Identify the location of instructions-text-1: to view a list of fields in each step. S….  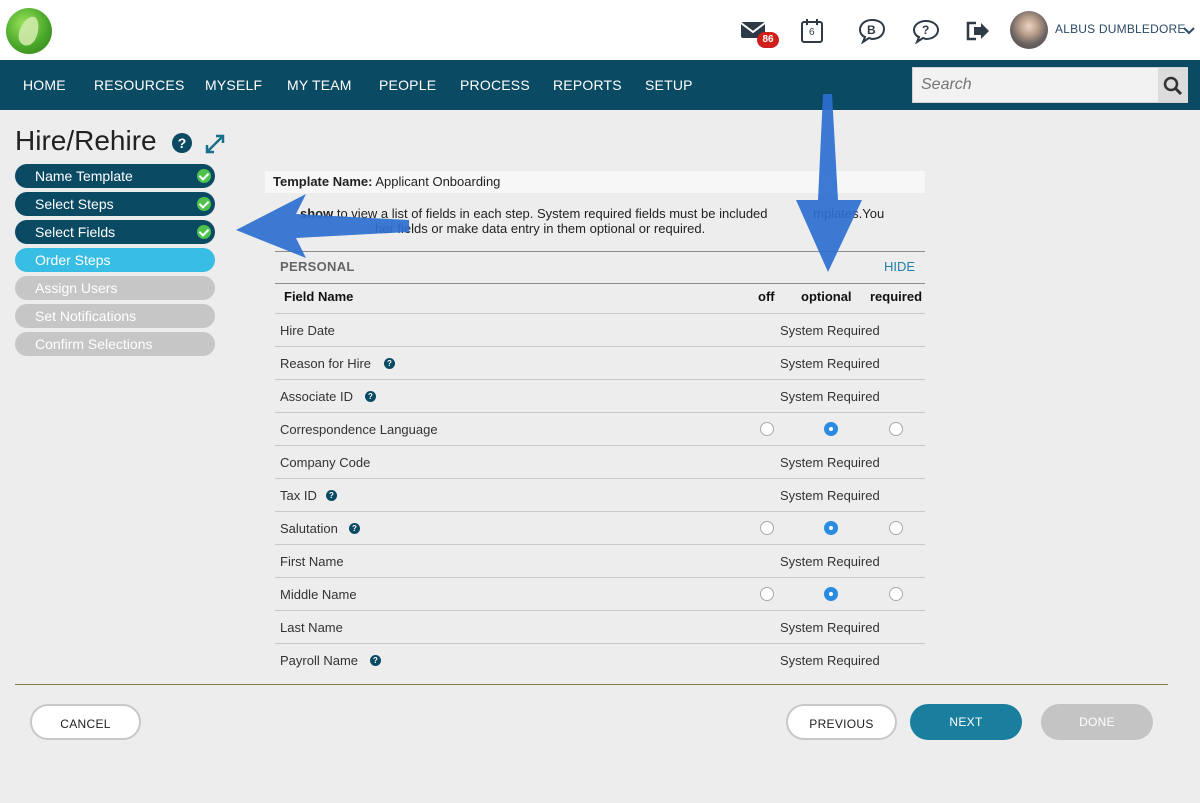
(552, 213).